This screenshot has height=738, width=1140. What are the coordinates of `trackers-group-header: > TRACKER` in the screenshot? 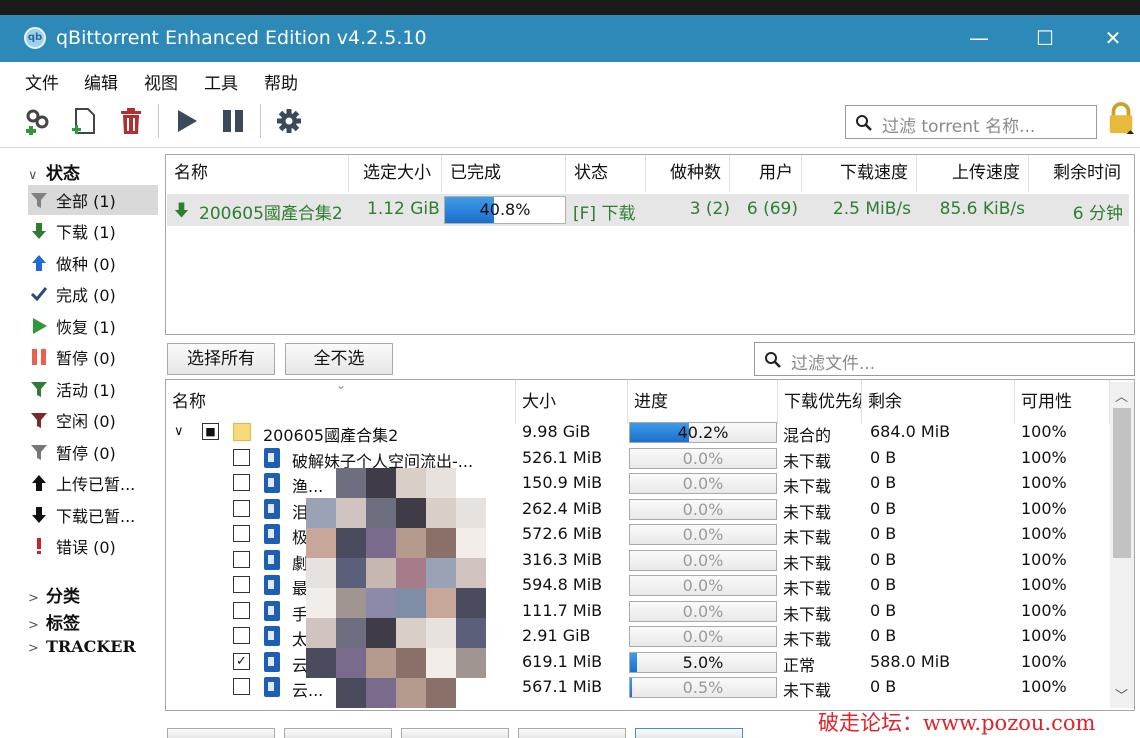 It's located at (82, 646).